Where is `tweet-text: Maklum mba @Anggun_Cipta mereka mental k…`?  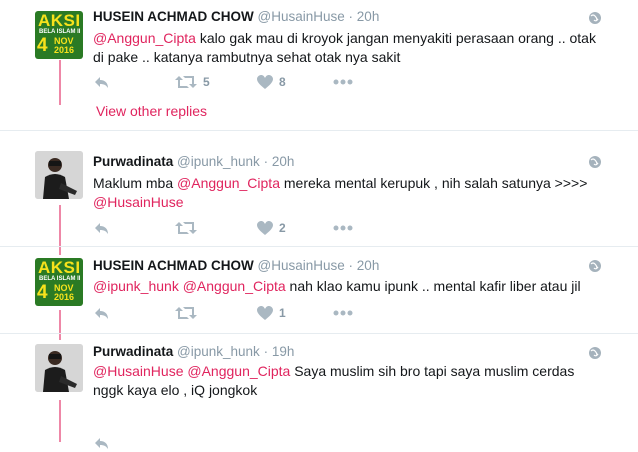 tweet-text: Maklum mba @Anggun_Cipta mereka mental k… is located at coordinates (340, 192).